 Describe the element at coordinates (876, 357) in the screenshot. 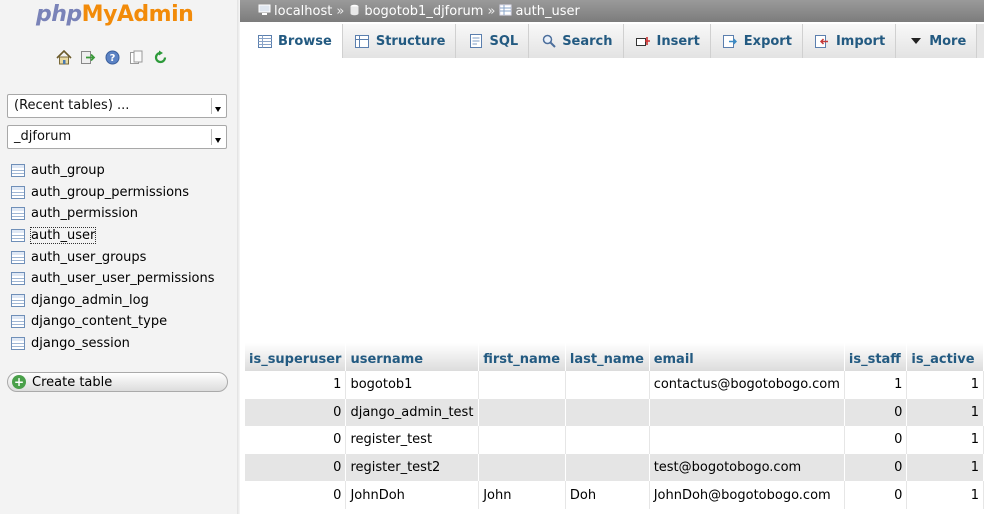

I see `column-header-is-staff: is_staff` at that location.